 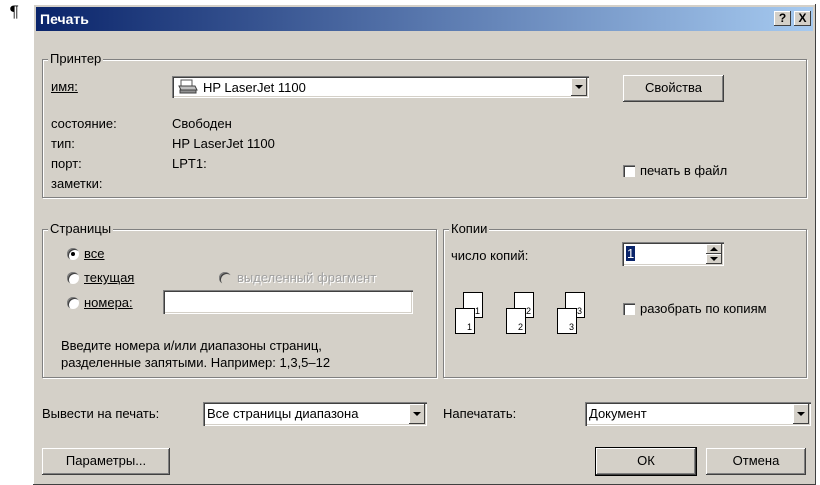 I want to click on collate-page-front-1: 1, so click(x=469, y=327).